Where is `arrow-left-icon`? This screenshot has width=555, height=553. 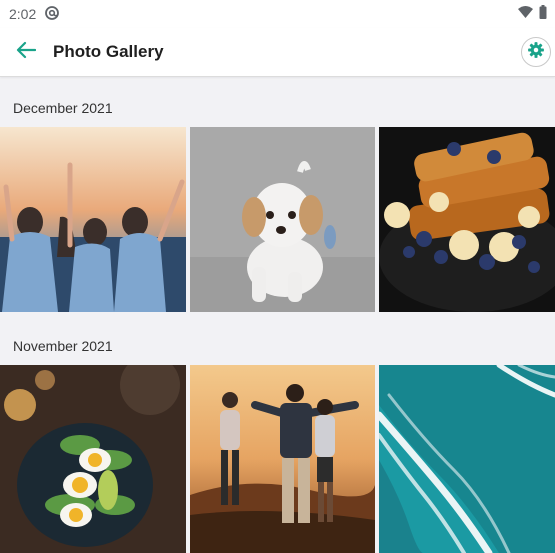 arrow-left-icon is located at coordinates (26, 52).